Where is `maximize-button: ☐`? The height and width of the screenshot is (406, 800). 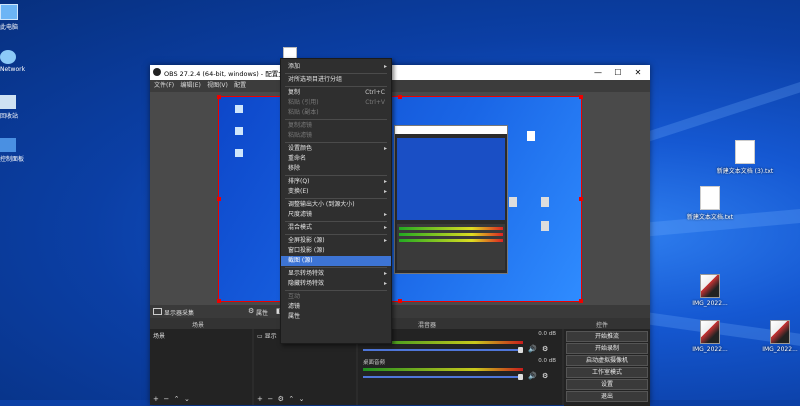
maximize-button: ☐ is located at coordinates (618, 72).